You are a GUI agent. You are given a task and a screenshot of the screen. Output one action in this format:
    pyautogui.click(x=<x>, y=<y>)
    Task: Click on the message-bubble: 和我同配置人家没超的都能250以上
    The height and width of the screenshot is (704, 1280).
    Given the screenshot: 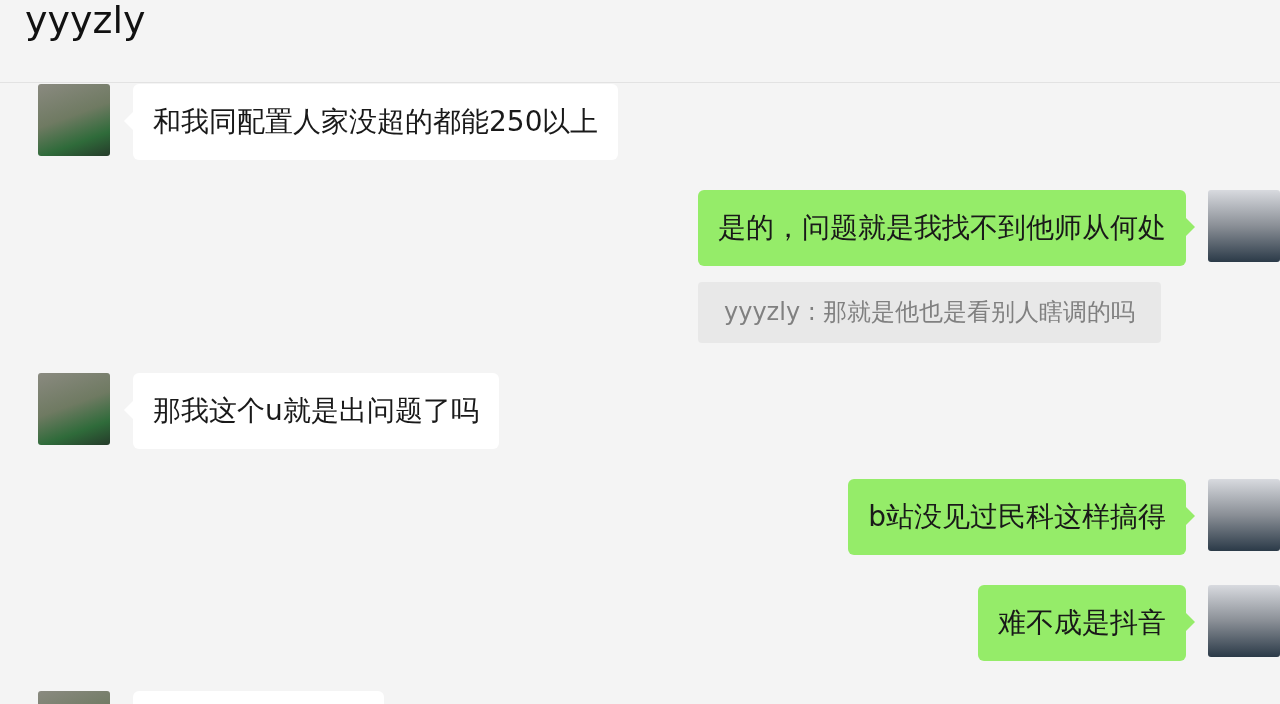 What is the action you would take?
    pyautogui.click(x=376, y=122)
    